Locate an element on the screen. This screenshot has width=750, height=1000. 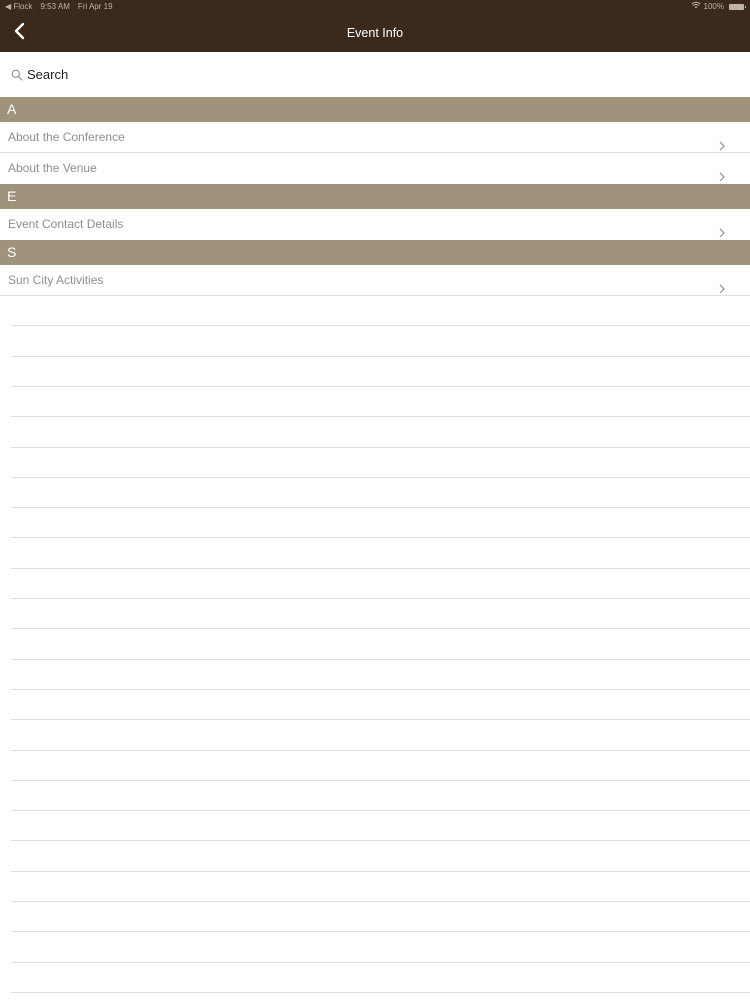
search-bar is located at coordinates (375, 74).